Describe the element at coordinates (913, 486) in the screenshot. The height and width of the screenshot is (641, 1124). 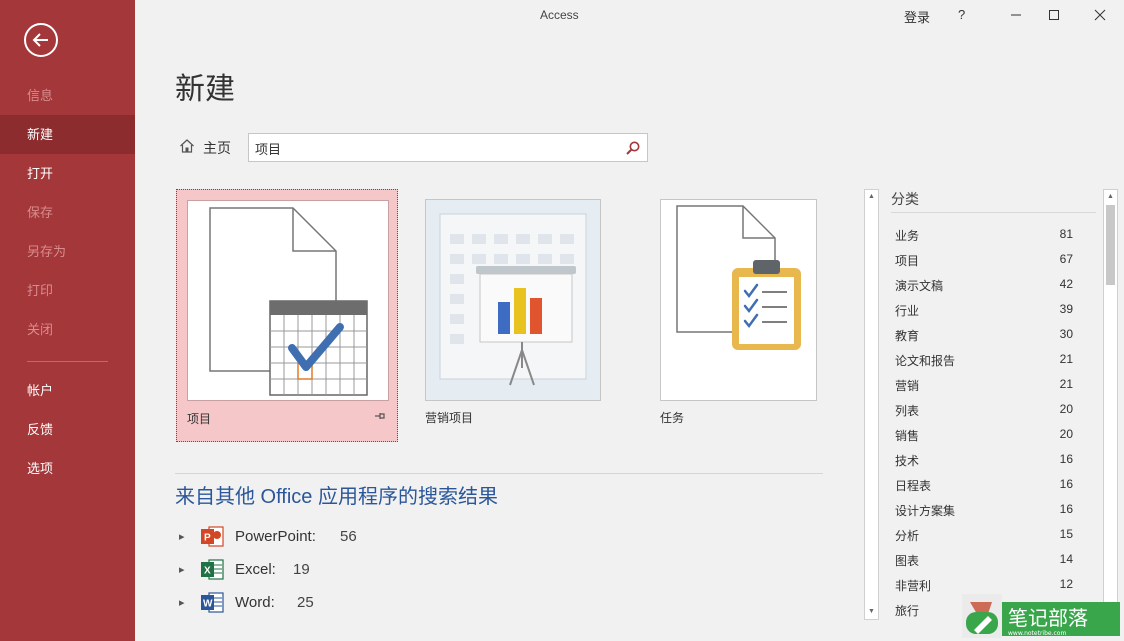
I see `category-name: 日程表` at that location.